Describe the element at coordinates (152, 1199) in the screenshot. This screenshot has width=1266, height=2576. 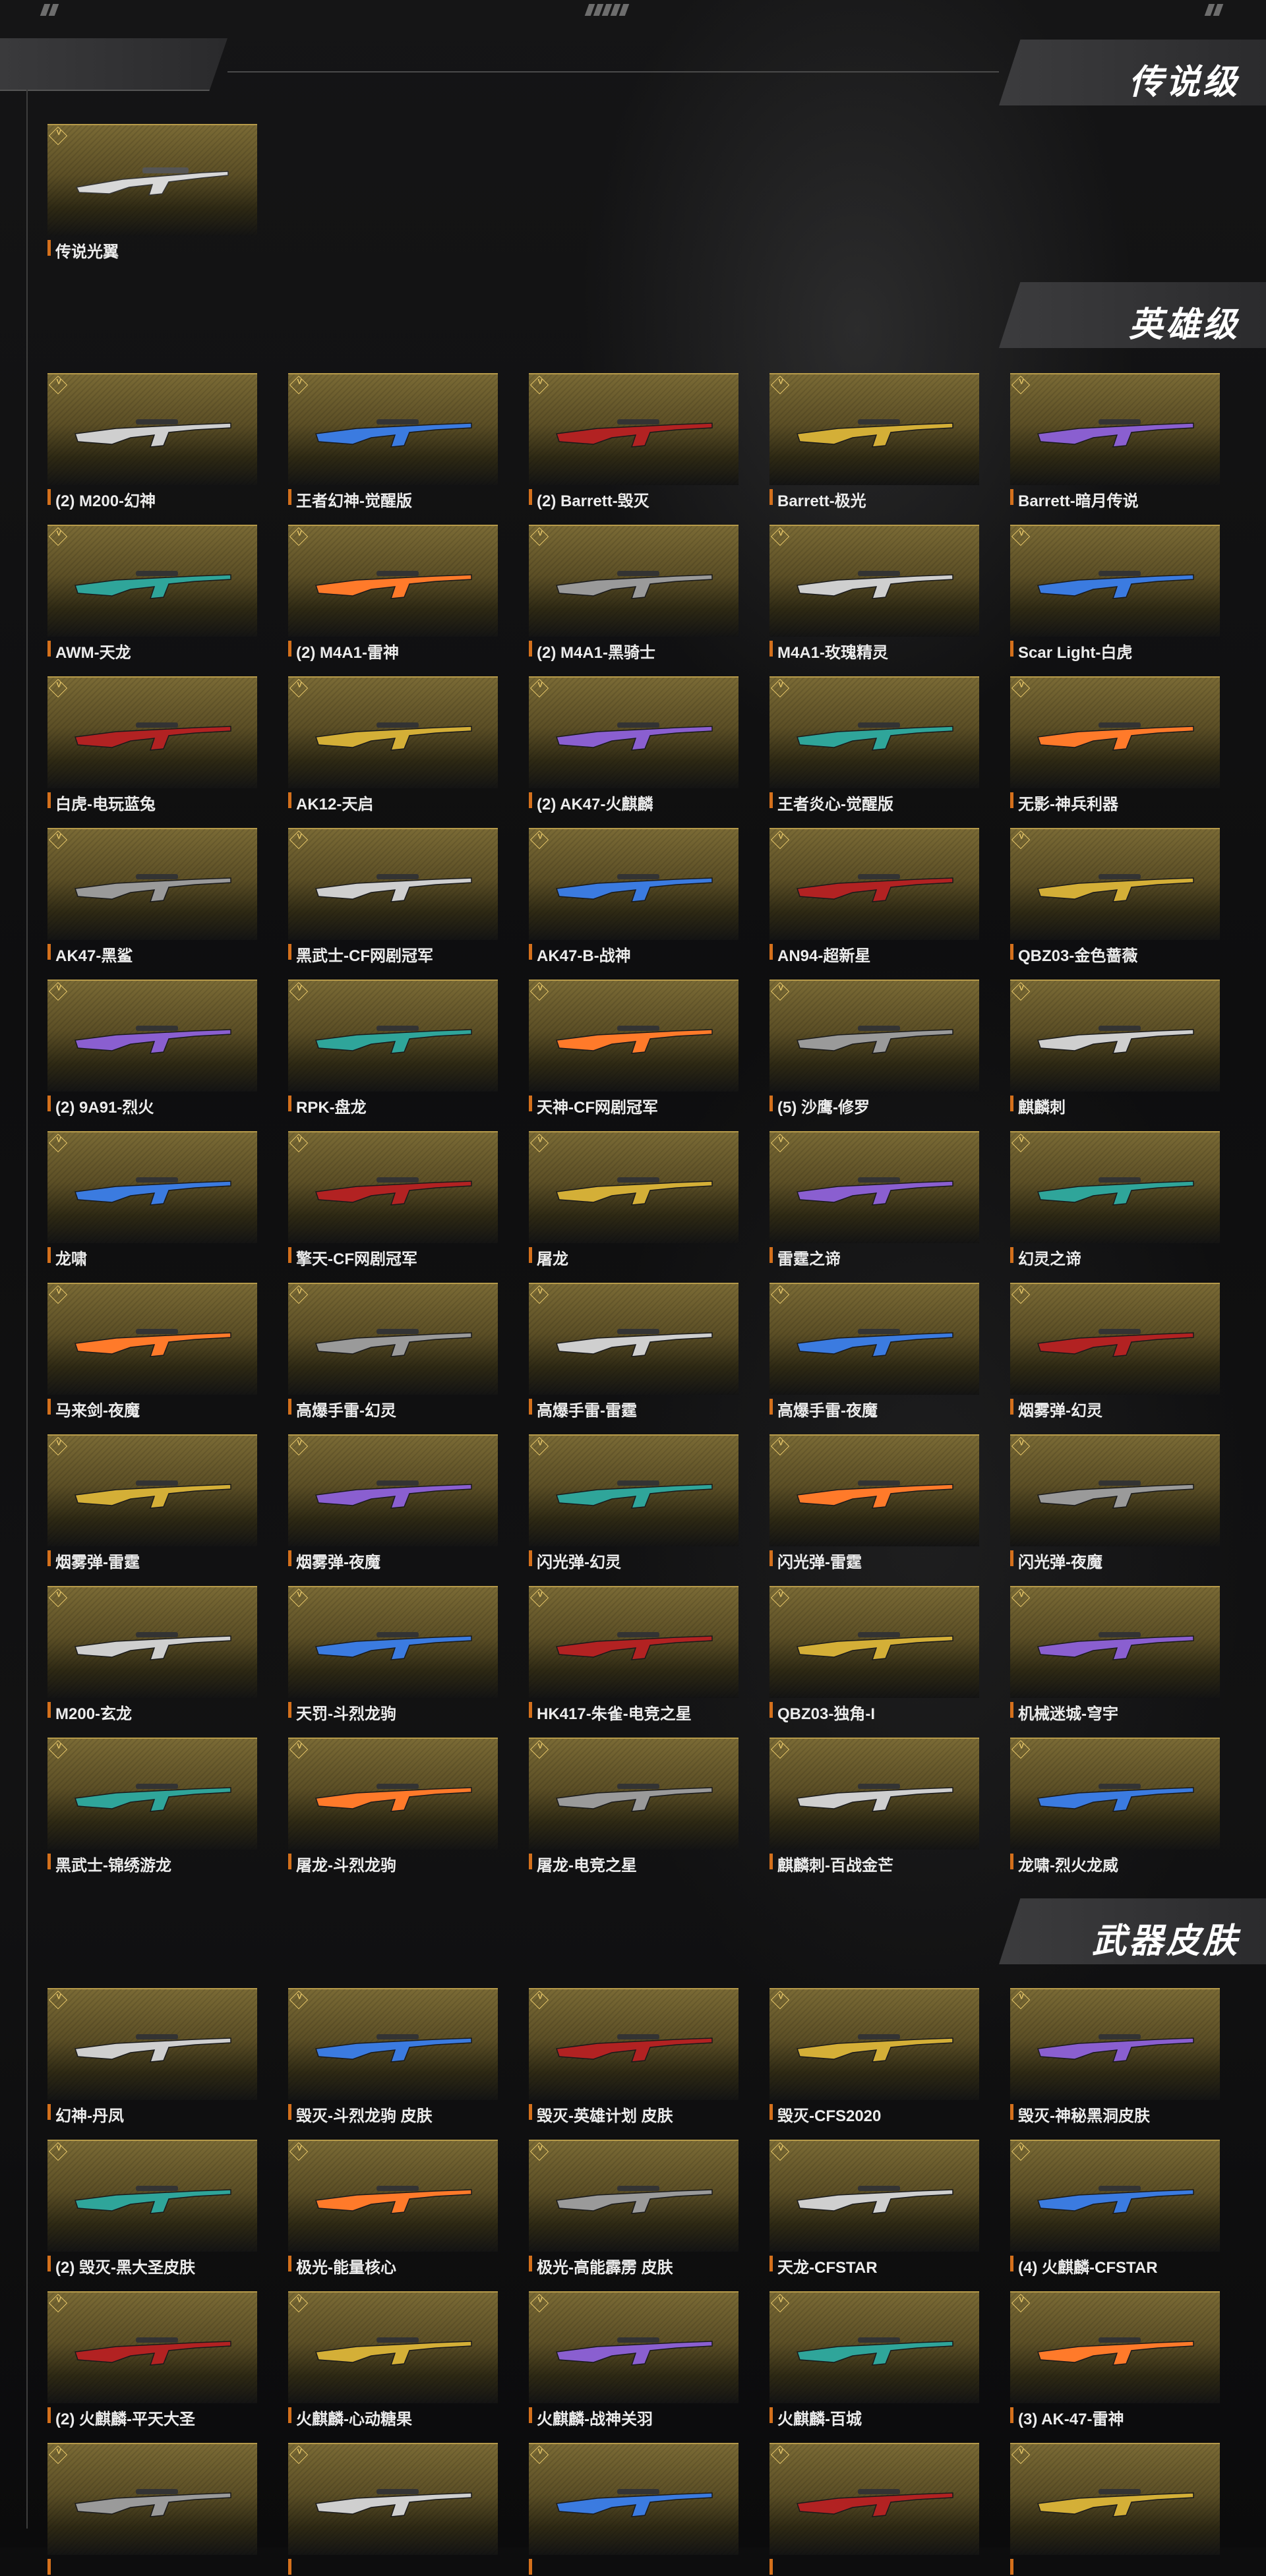
I see `item-card: 龙啸` at that location.